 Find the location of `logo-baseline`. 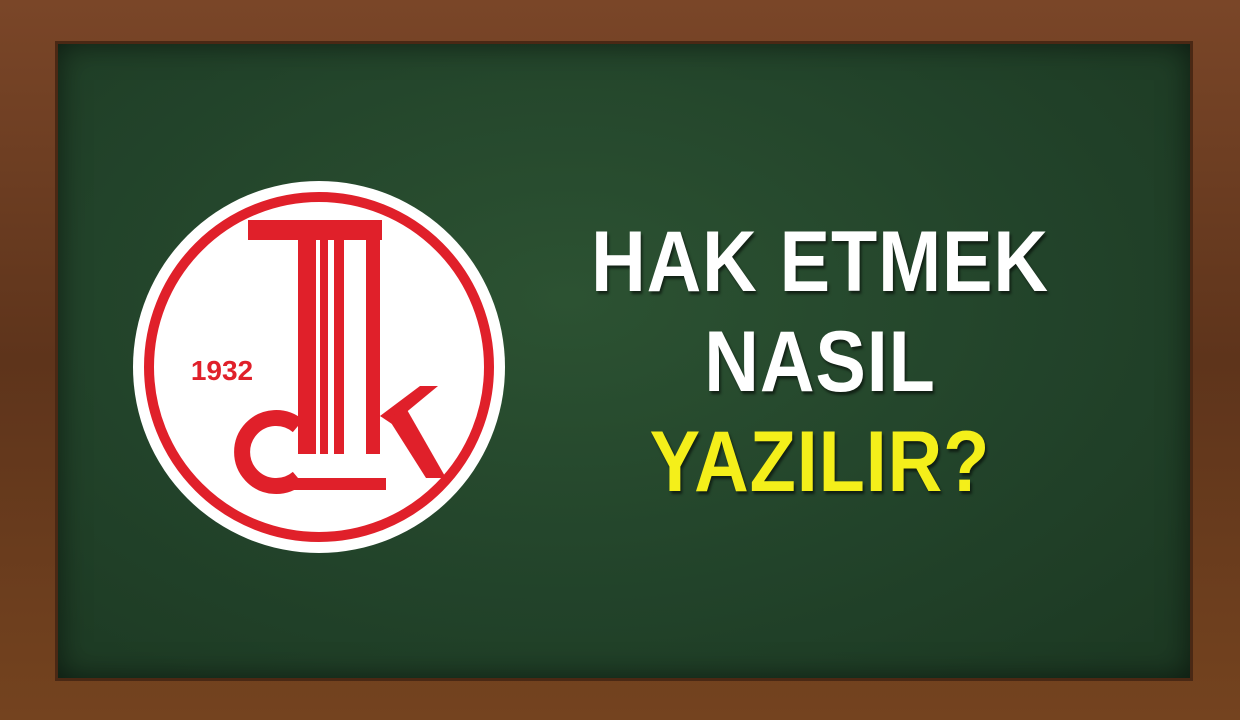

logo-baseline is located at coordinates (339, 484).